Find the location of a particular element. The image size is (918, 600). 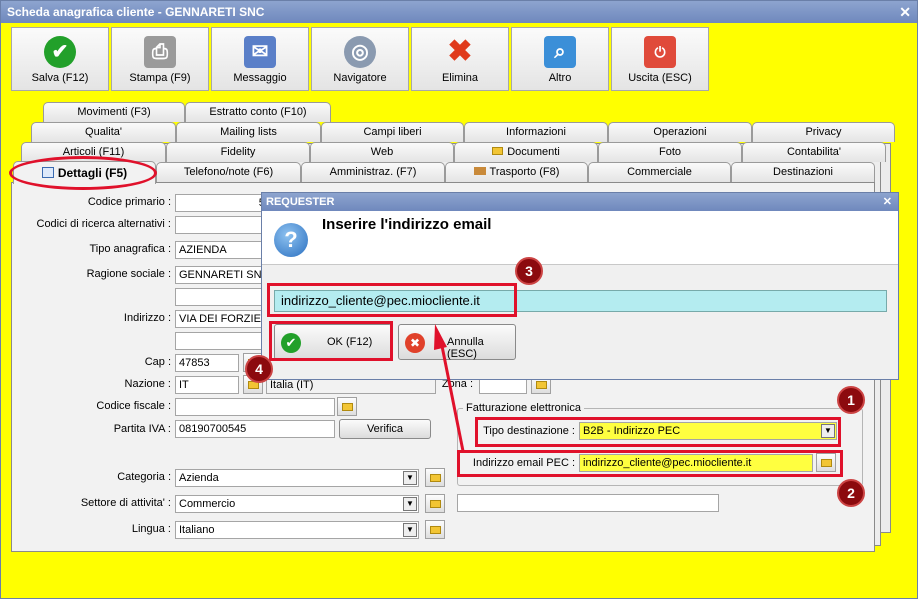

step-badge-4: 4 is located at coordinates (259, 369).